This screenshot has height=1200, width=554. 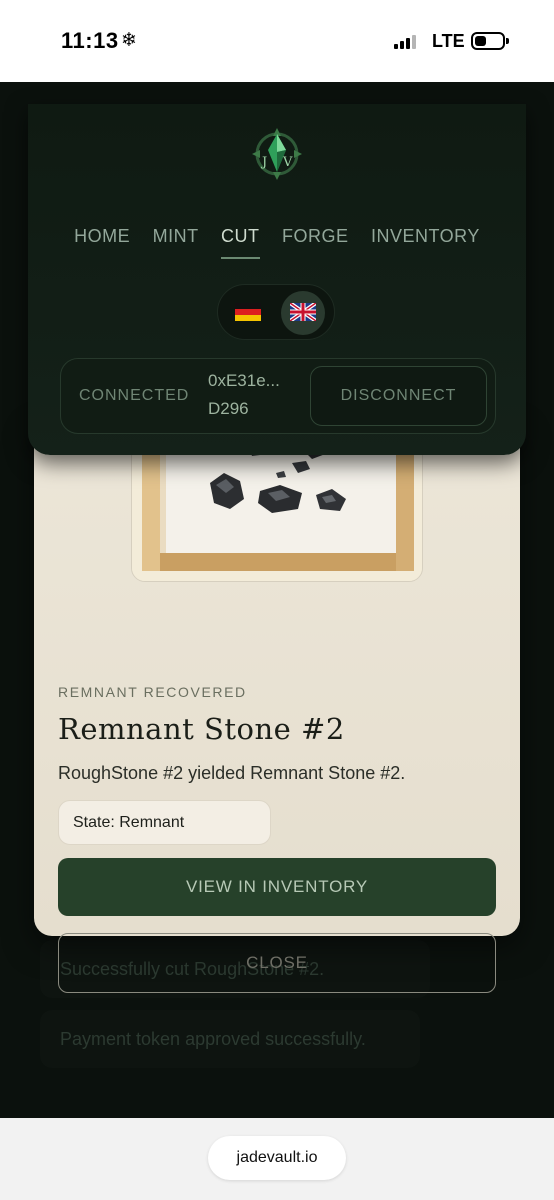 I want to click on cellular-signal-icon, so click(x=408, y=42).